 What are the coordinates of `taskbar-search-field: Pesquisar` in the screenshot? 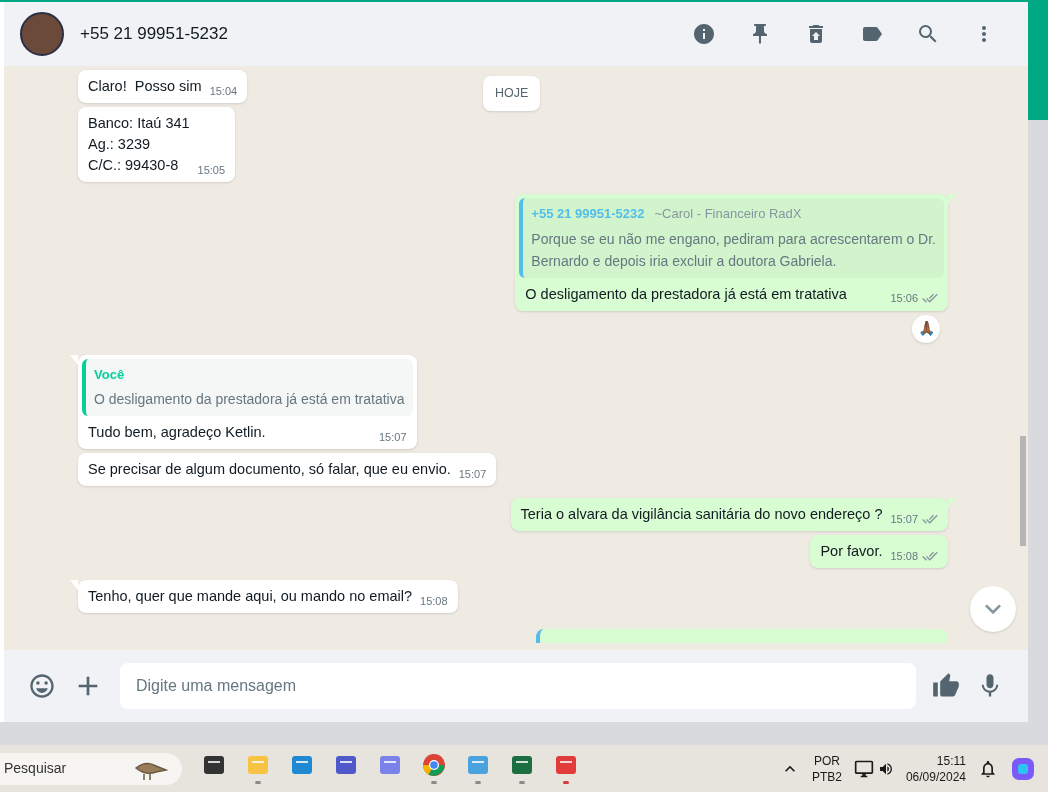 It's located at (91, 768).